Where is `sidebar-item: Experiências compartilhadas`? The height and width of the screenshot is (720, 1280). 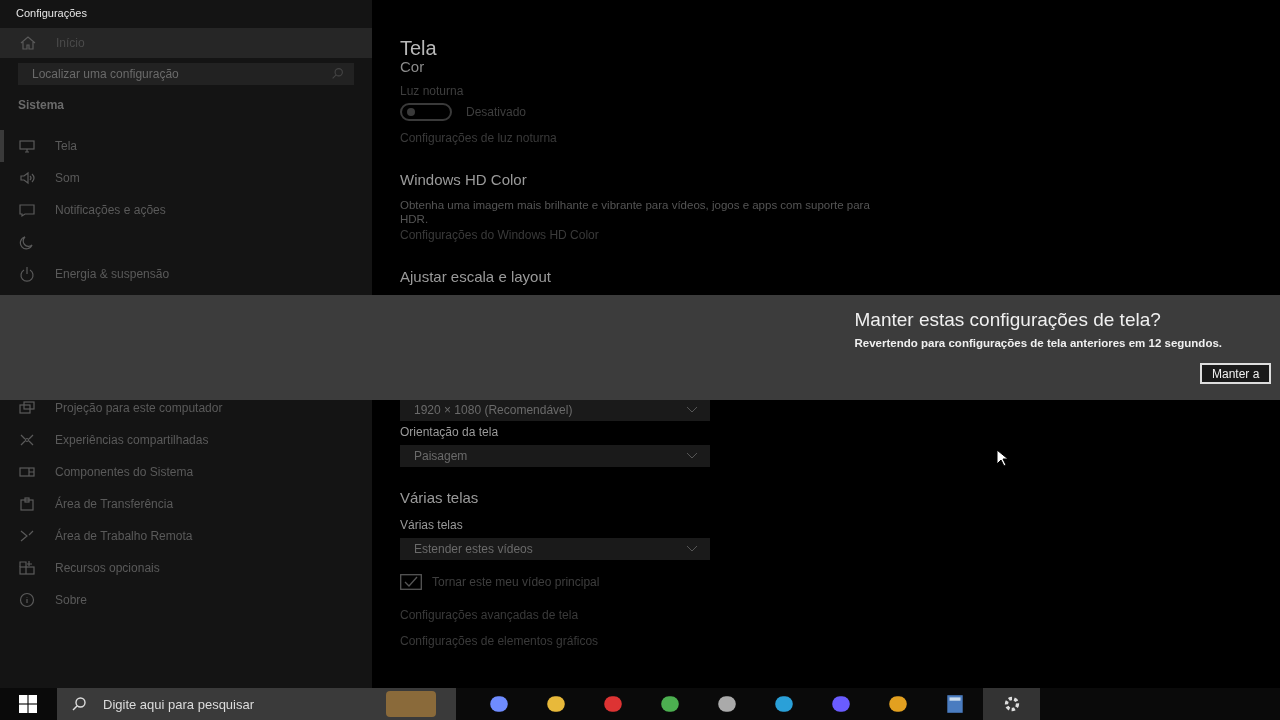 sidebar-item: Experiências compartilhadas is located at coordinates (186, 440).